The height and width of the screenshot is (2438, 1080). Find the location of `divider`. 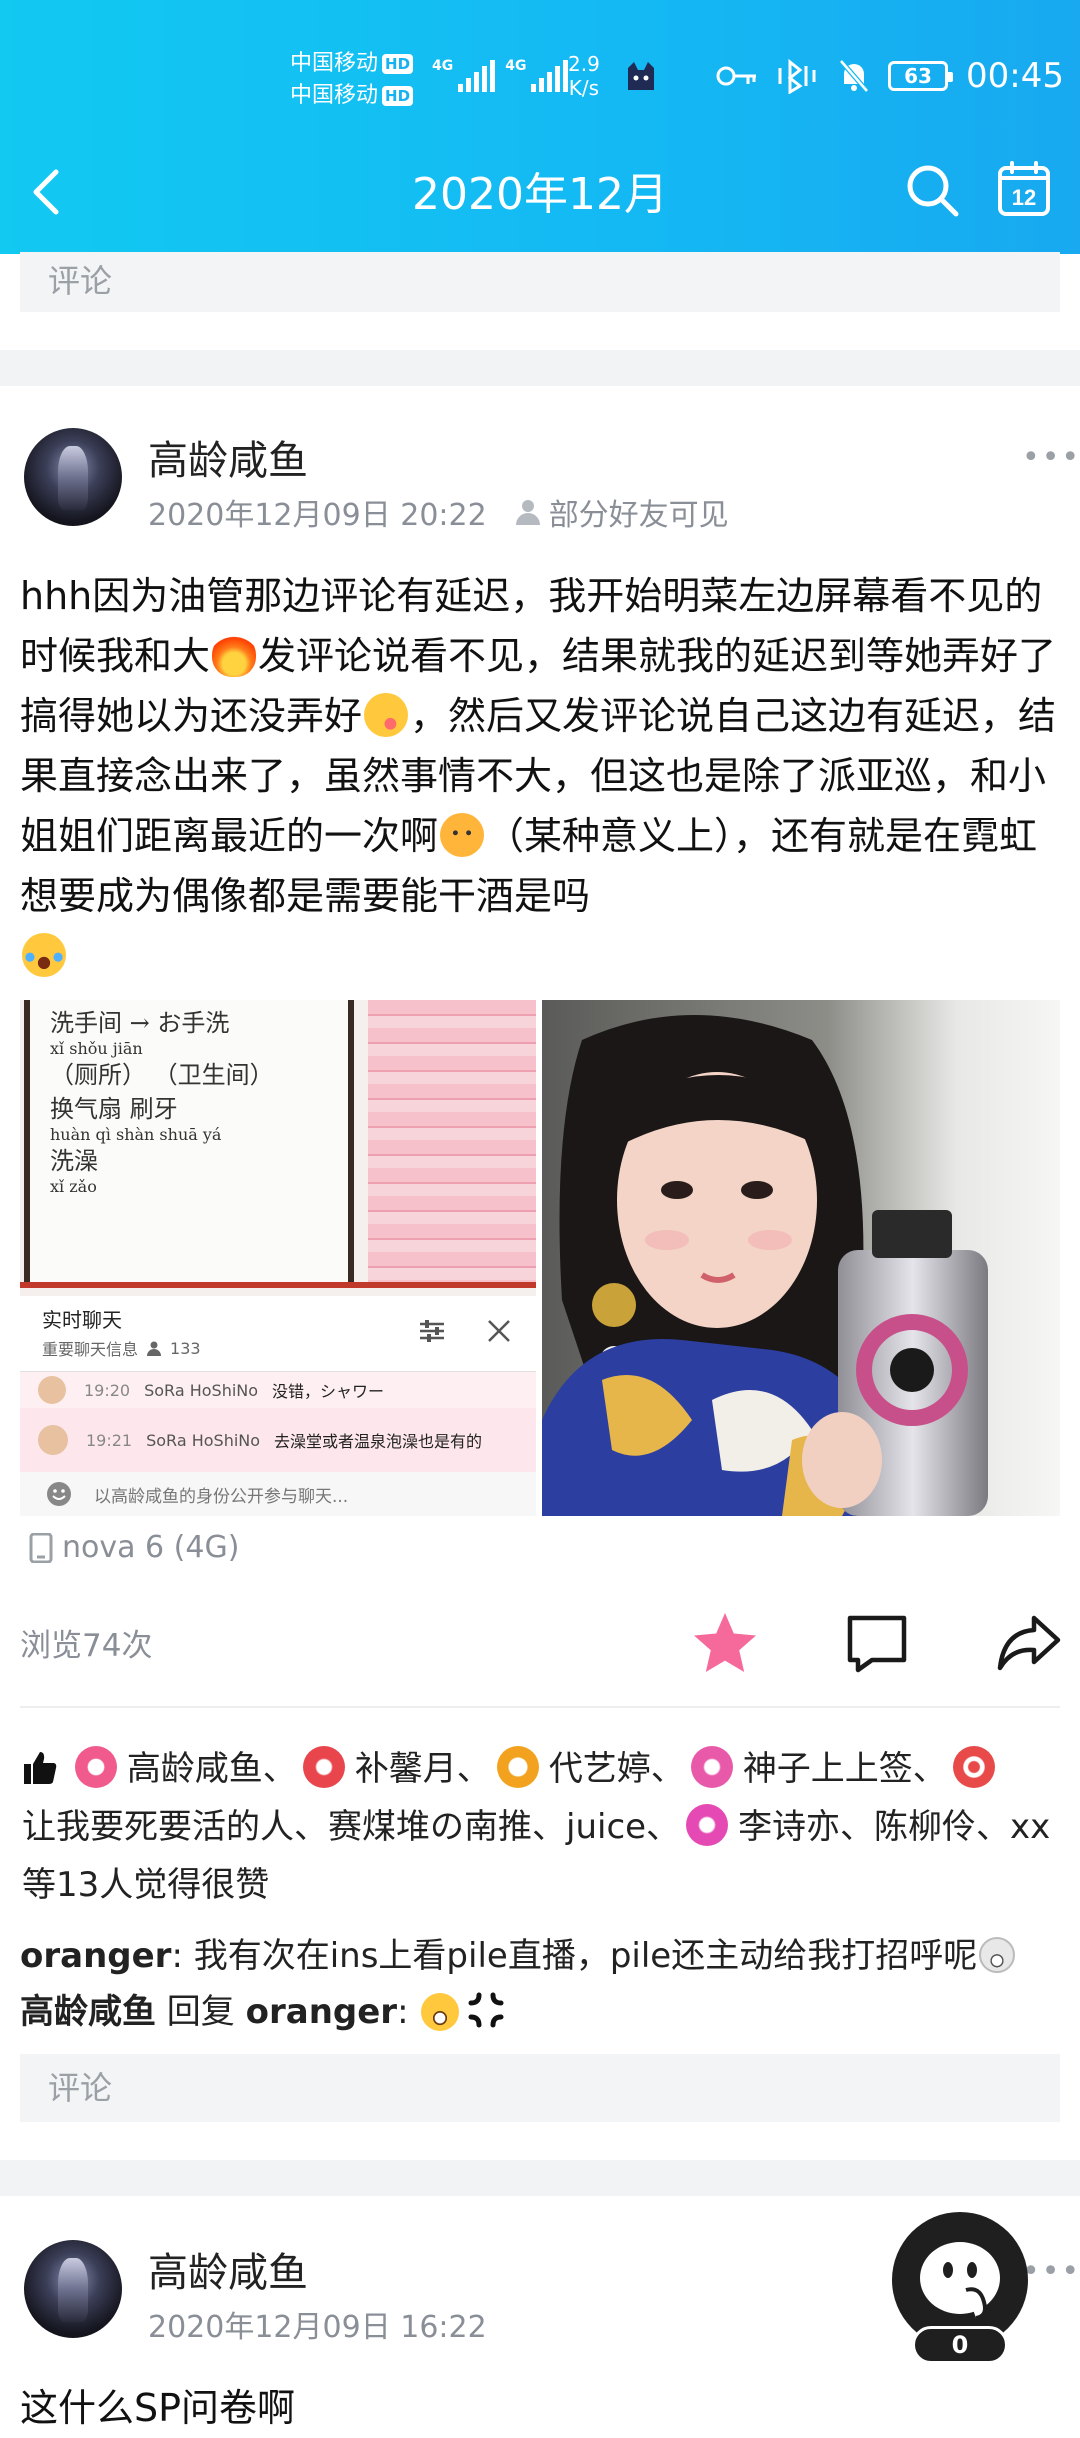

divider is located at coordinates (540, 1707).